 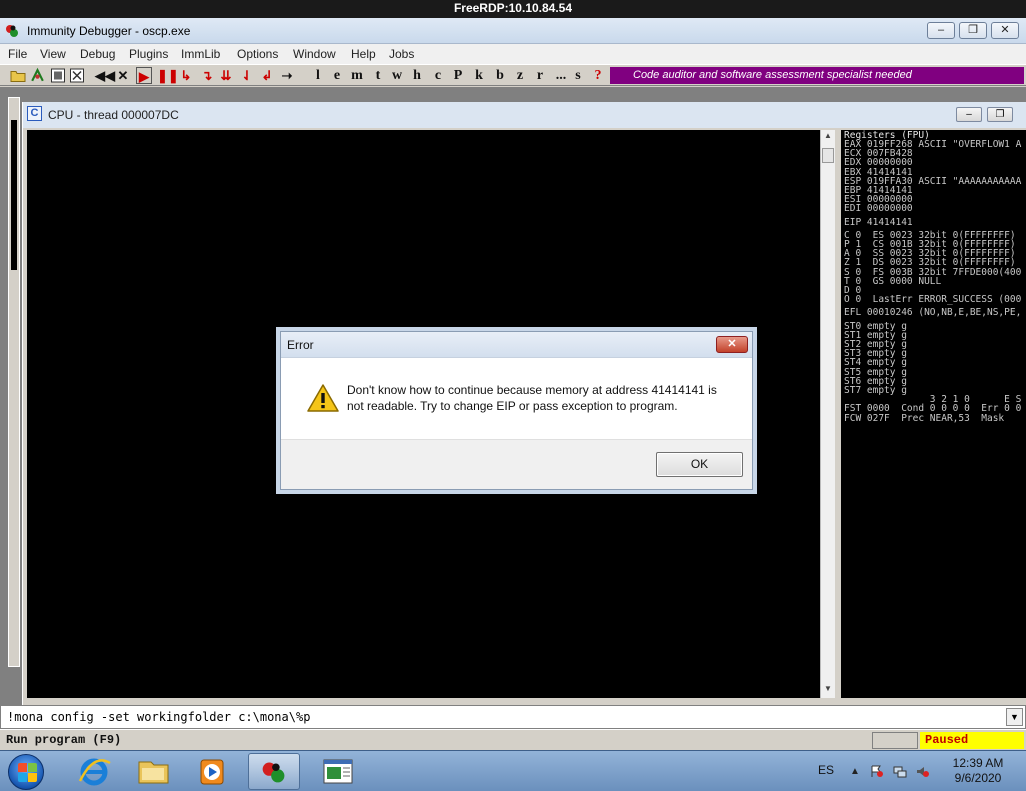 I want to click on run-icon: ▶, so click(x=144, y=75).